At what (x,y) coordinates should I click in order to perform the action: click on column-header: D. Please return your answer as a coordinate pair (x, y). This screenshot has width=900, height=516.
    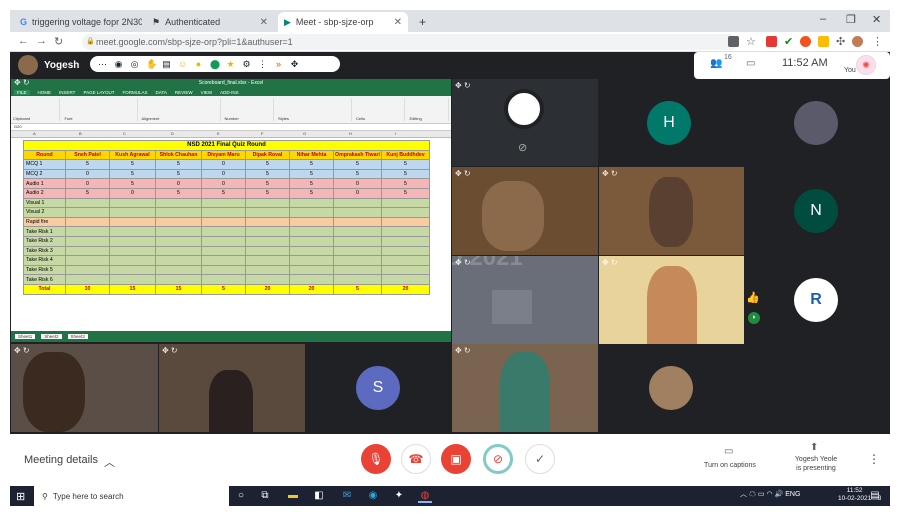
    Looking at the image, I should click on (172, 133).